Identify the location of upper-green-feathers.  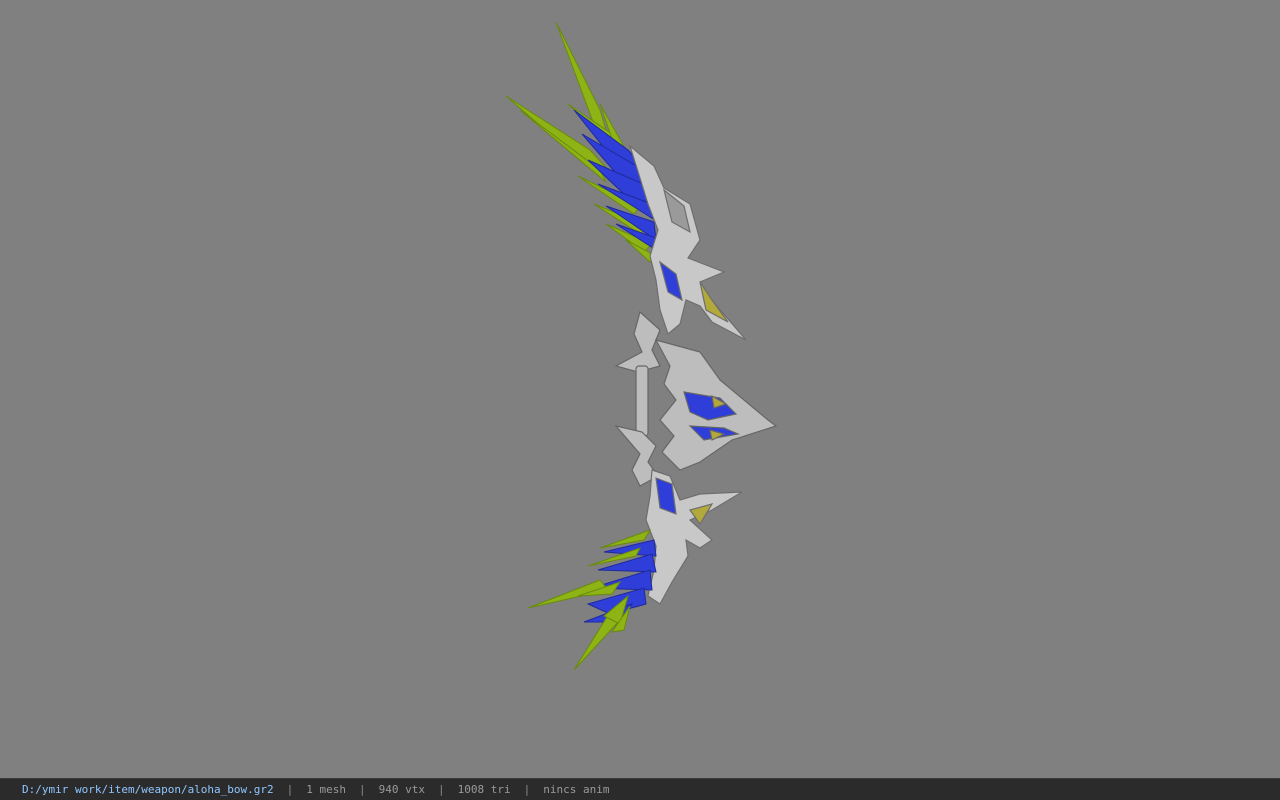
(581, 142).